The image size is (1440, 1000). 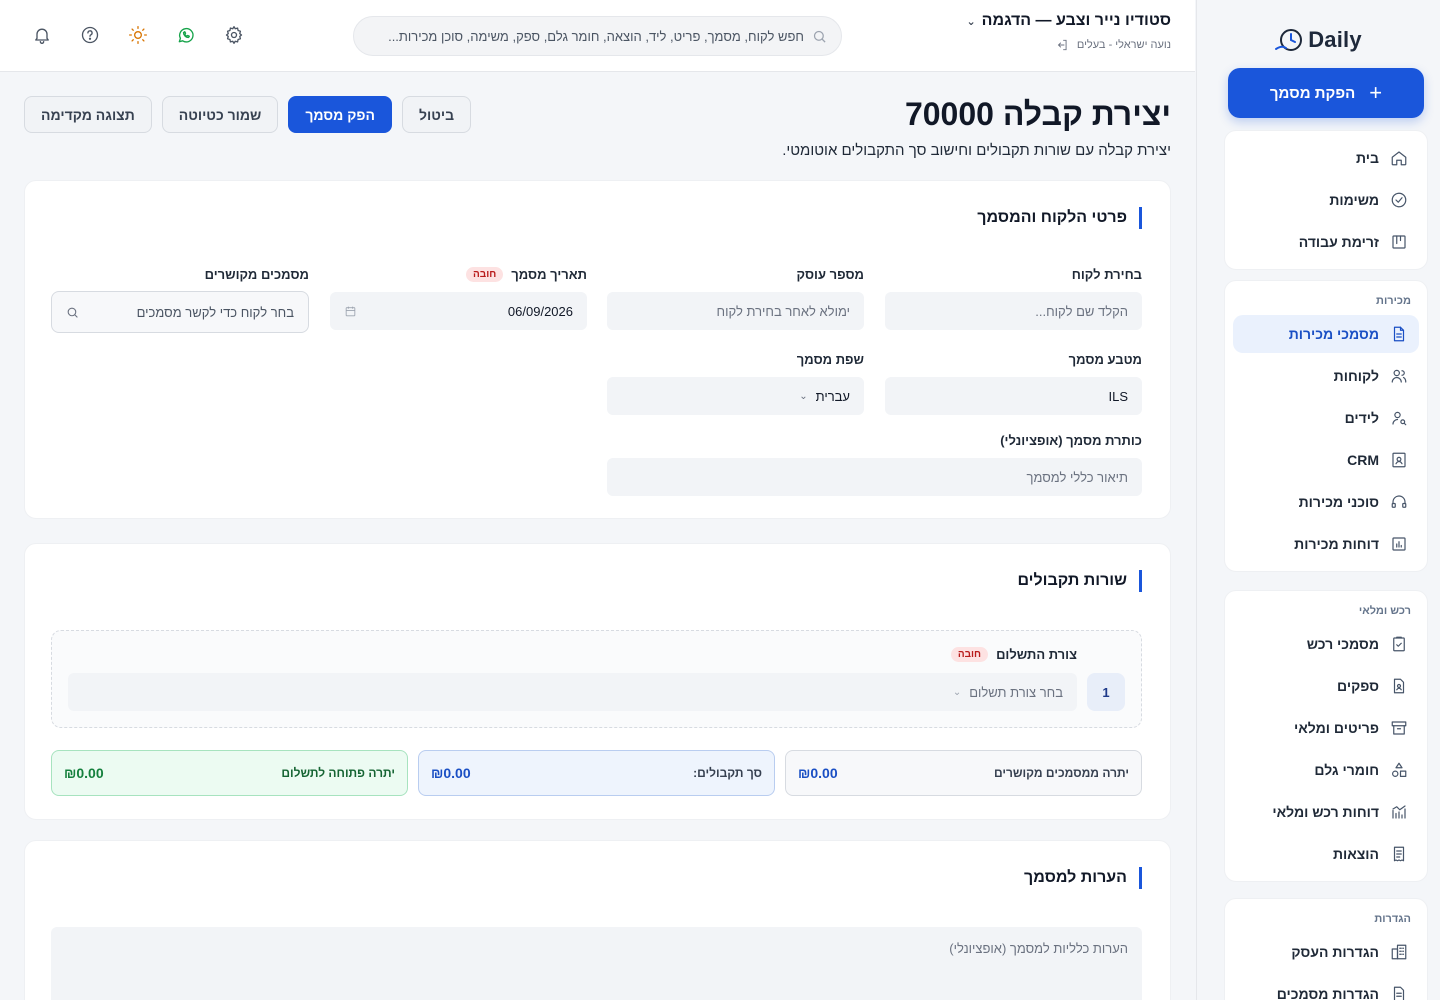 What do you see at coordinates (1013, 396) in the screenshot?
I see `currency-select: ILS` at bounding box center [1013, 396].